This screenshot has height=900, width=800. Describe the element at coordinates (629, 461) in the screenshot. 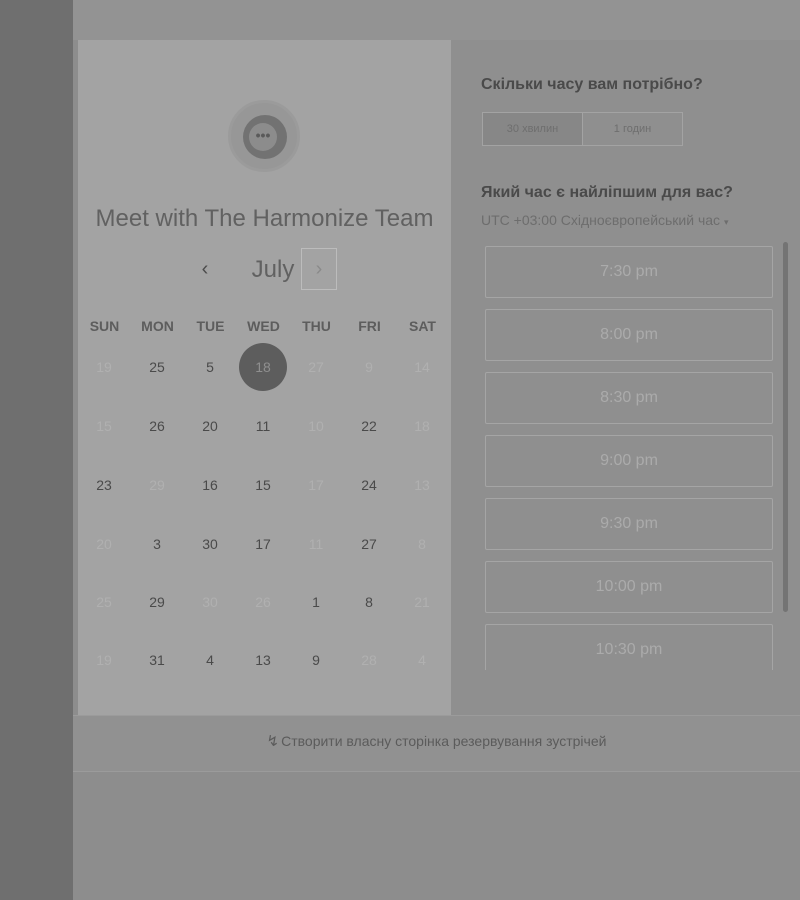

I see `time-slot-button: 9:00 pm` at that location.